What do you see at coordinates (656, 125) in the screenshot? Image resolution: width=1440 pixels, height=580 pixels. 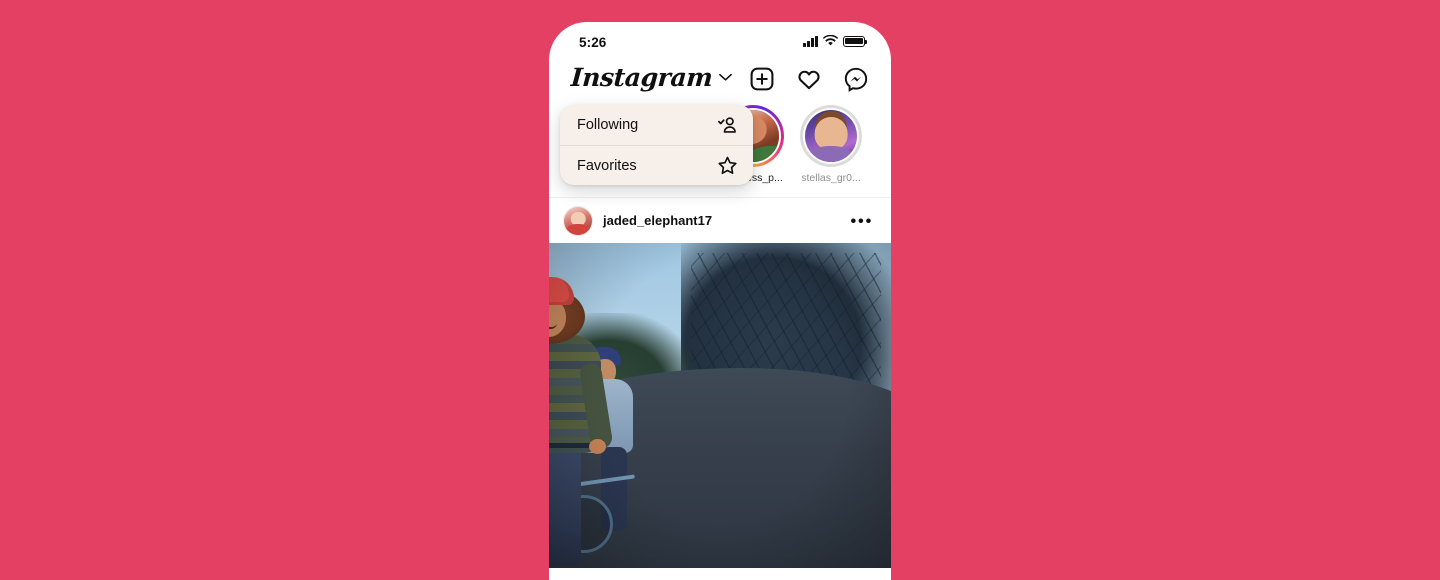 I see `menu-item-following: Following` at bounding box center [656, 125].